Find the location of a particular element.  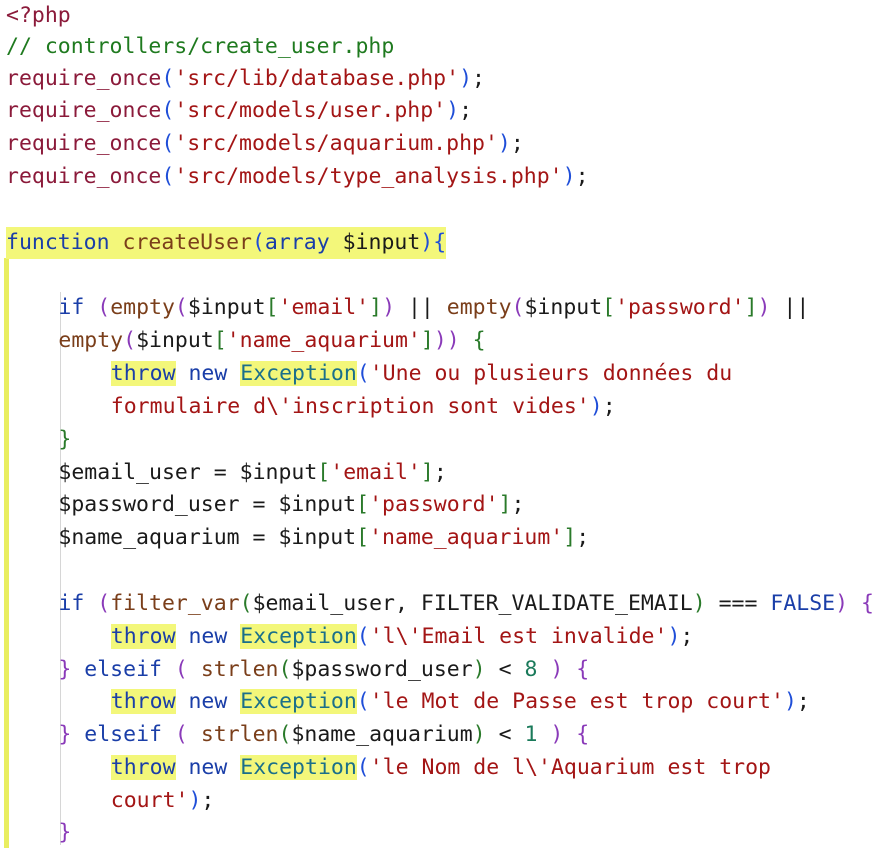

code-token: 'name_aquarium' is located at coordinates (466, 537).